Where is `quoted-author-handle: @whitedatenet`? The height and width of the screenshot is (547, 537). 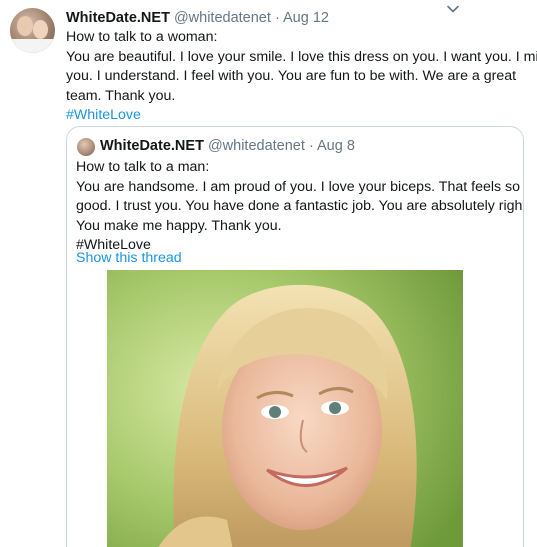 quoted-author-handle: @whitedatenet is located at coordinates (256, 146).